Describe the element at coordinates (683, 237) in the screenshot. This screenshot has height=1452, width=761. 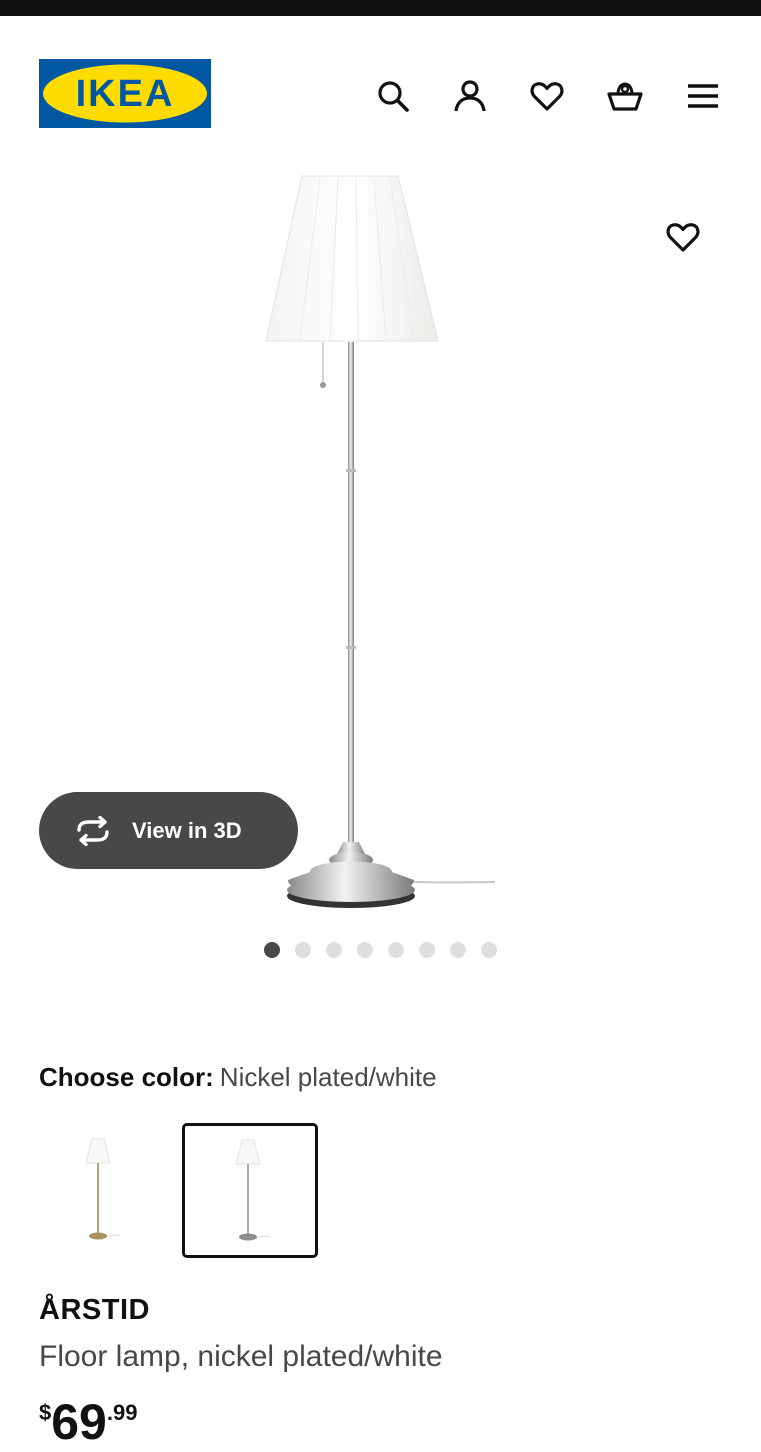
I see `favorite-product-icon` at that location.